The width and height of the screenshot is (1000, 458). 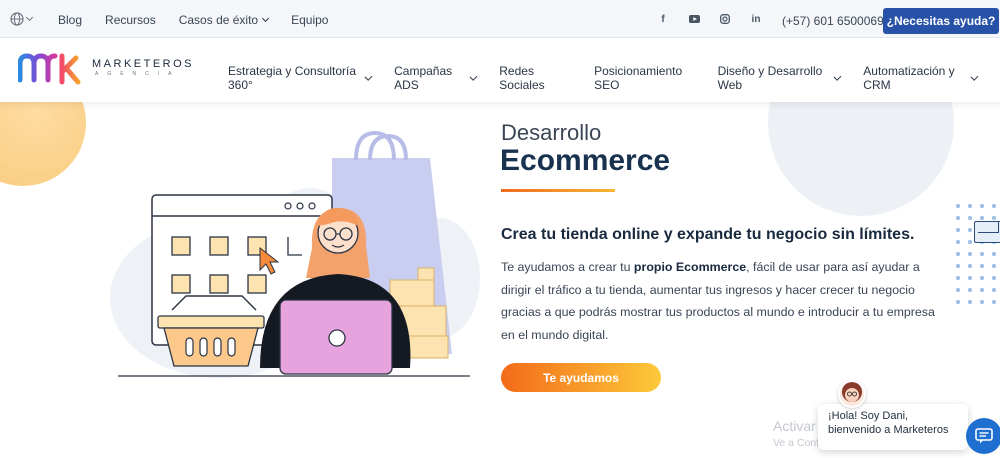 I want to click on facebook-icon: f, so click(x=663, y=19).